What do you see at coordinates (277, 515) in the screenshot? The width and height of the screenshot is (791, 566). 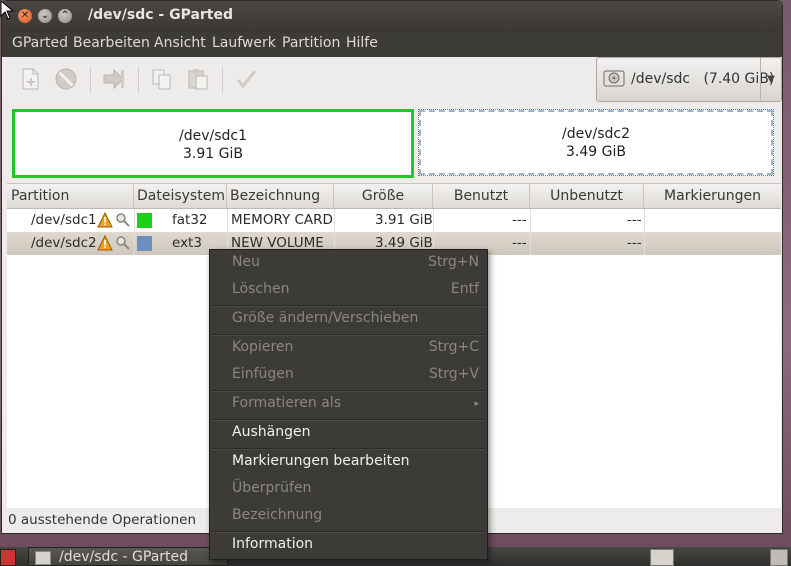 I see `menu-item-label: Bezeichnung` at bounding box center [277, 515].